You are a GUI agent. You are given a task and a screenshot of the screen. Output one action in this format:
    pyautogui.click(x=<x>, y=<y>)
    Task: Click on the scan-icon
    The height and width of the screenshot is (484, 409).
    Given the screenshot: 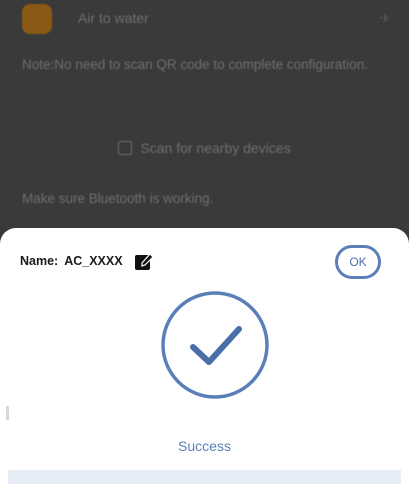 What is the action you would take?
    pyautogui.click(x=125, y=148)
    